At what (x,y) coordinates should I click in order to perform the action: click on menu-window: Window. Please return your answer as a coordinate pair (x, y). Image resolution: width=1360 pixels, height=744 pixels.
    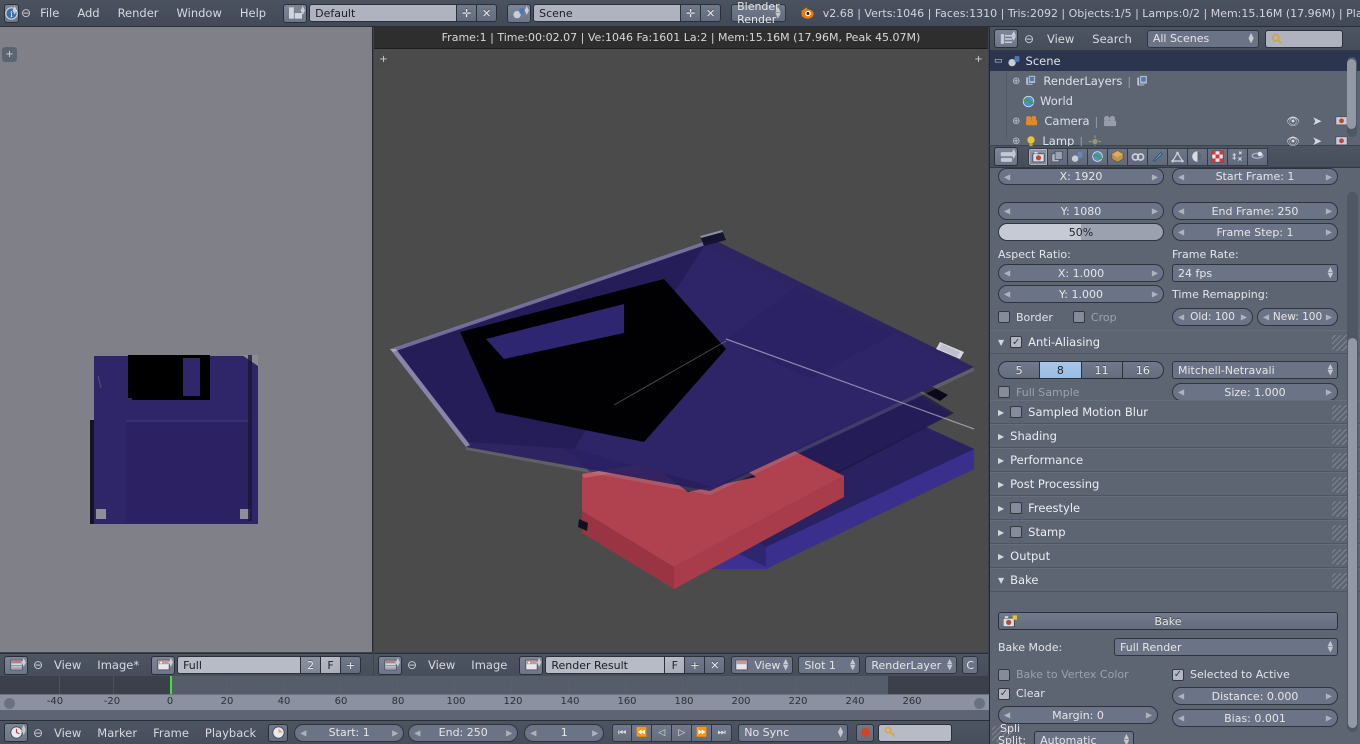
    Looking at the image, I should click on (199, 13).